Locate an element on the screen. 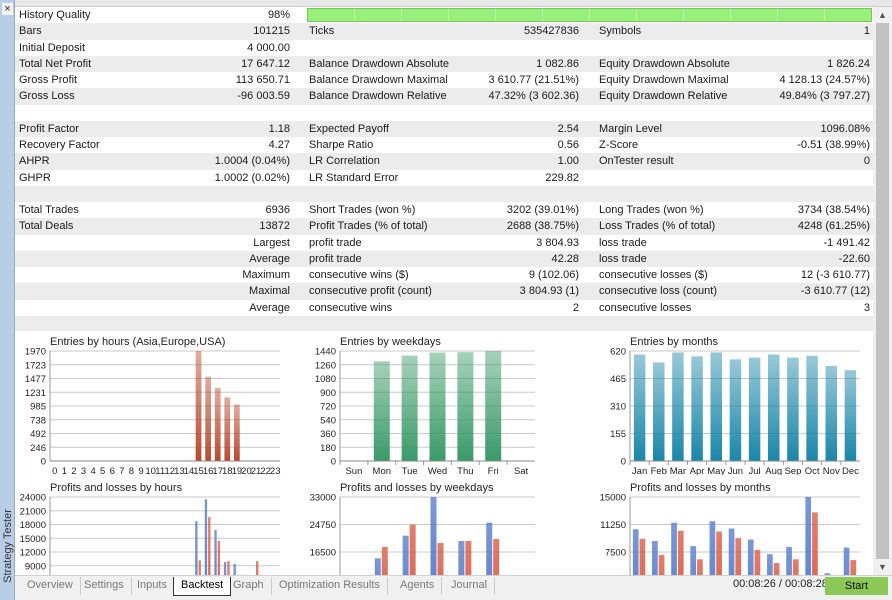 Image resolution: width=892 pixels, height=600 pixels. tab-journal: Journal is located at coordinates (470, 586).